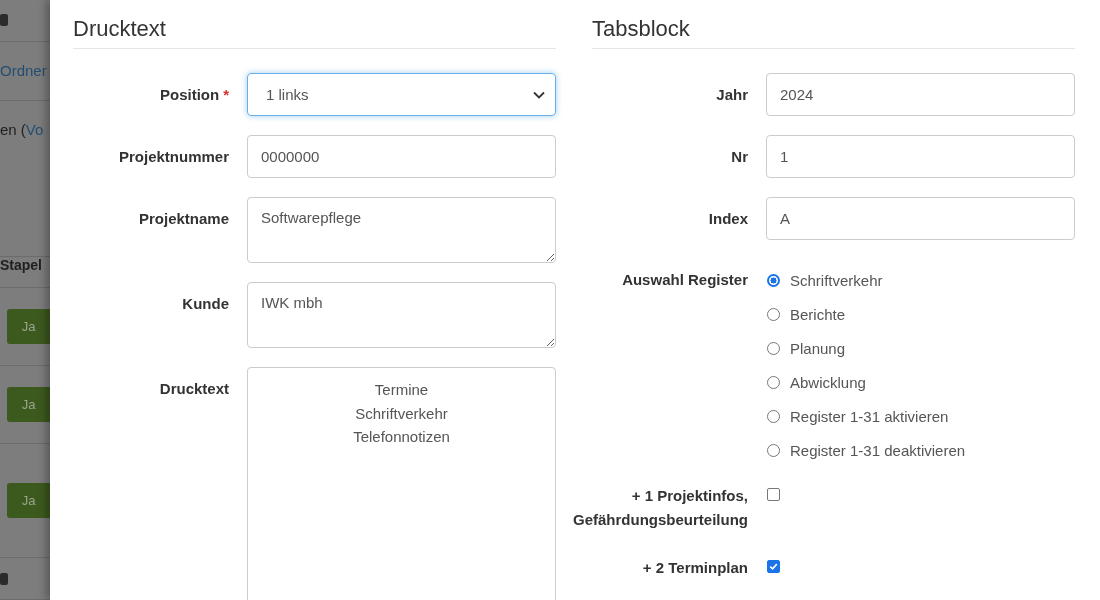 Image resolution: width=1100 pixels, height=600 pixels. I want to click on field-label: Index, so click(728, 218).